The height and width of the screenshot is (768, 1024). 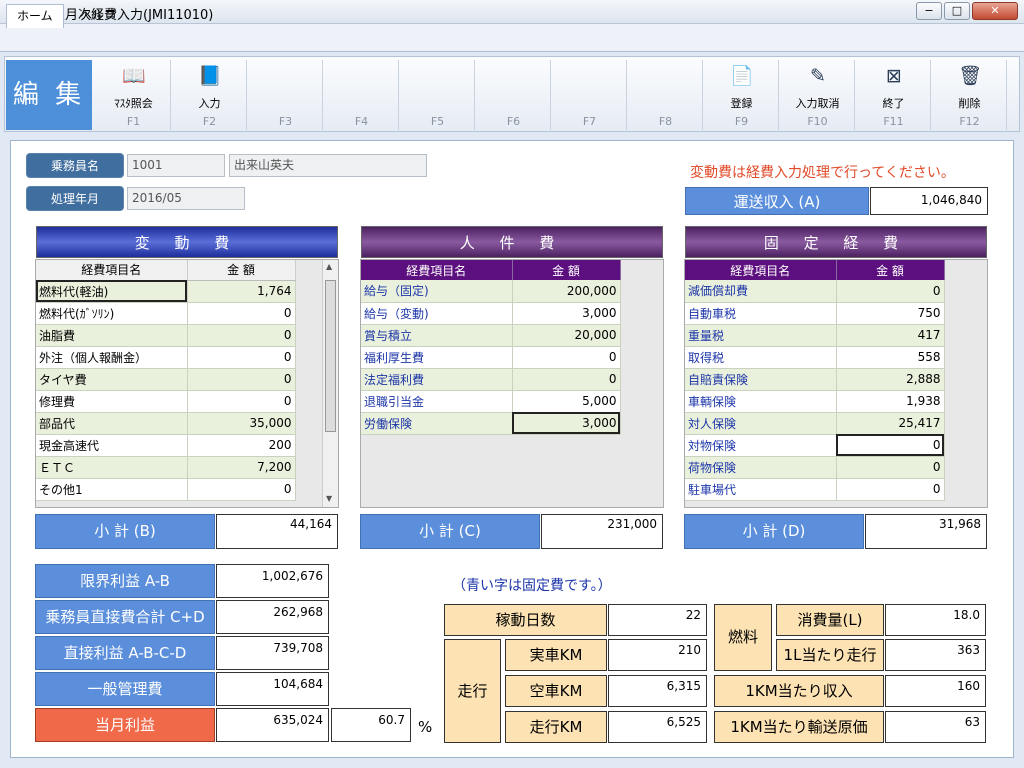 What do you see at coordinates (330, 356) in the screenshot?
I see `scroll-thumb` at bounding box center [330, 356].